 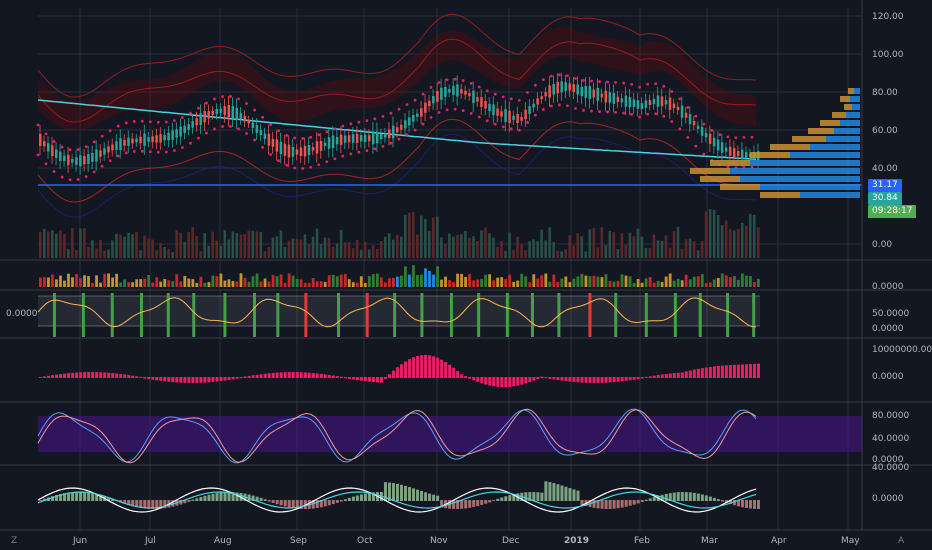 I want to click on timezone-toggle-button: Z, so click(x=14, y=541).